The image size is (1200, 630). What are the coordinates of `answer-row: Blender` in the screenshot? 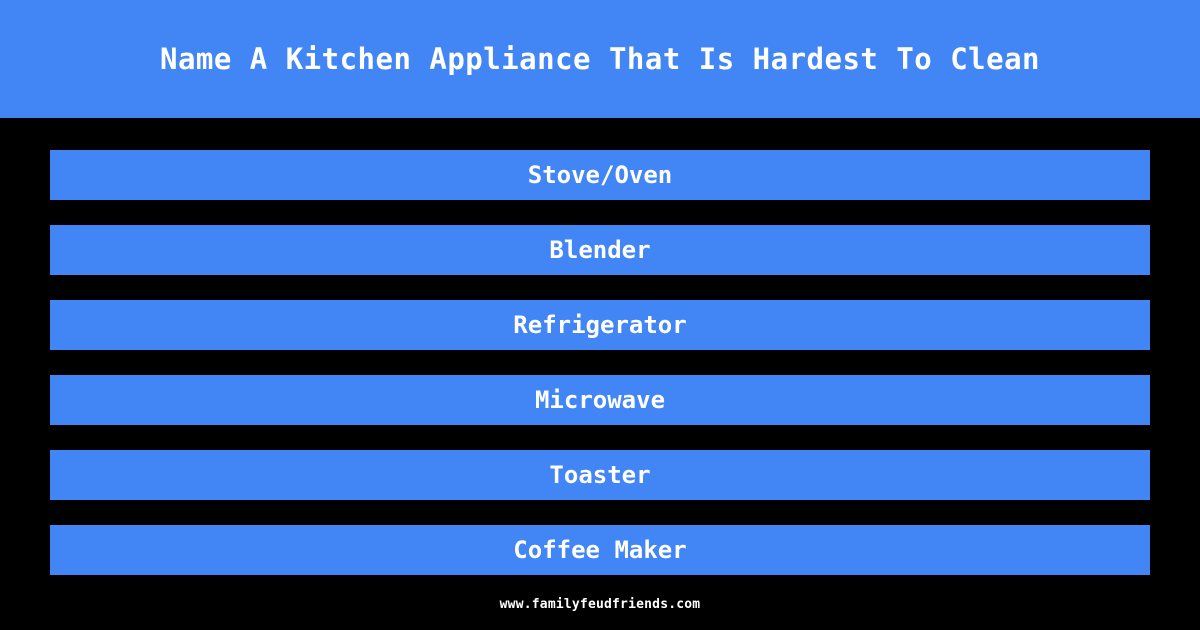 It's located at (600, 250).